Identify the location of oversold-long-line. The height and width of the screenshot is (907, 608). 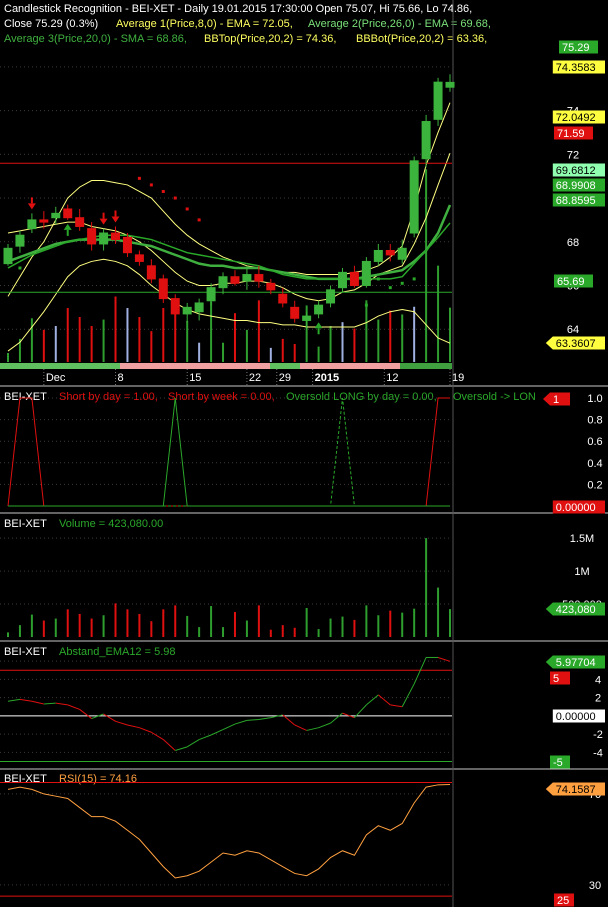
(229, 452).